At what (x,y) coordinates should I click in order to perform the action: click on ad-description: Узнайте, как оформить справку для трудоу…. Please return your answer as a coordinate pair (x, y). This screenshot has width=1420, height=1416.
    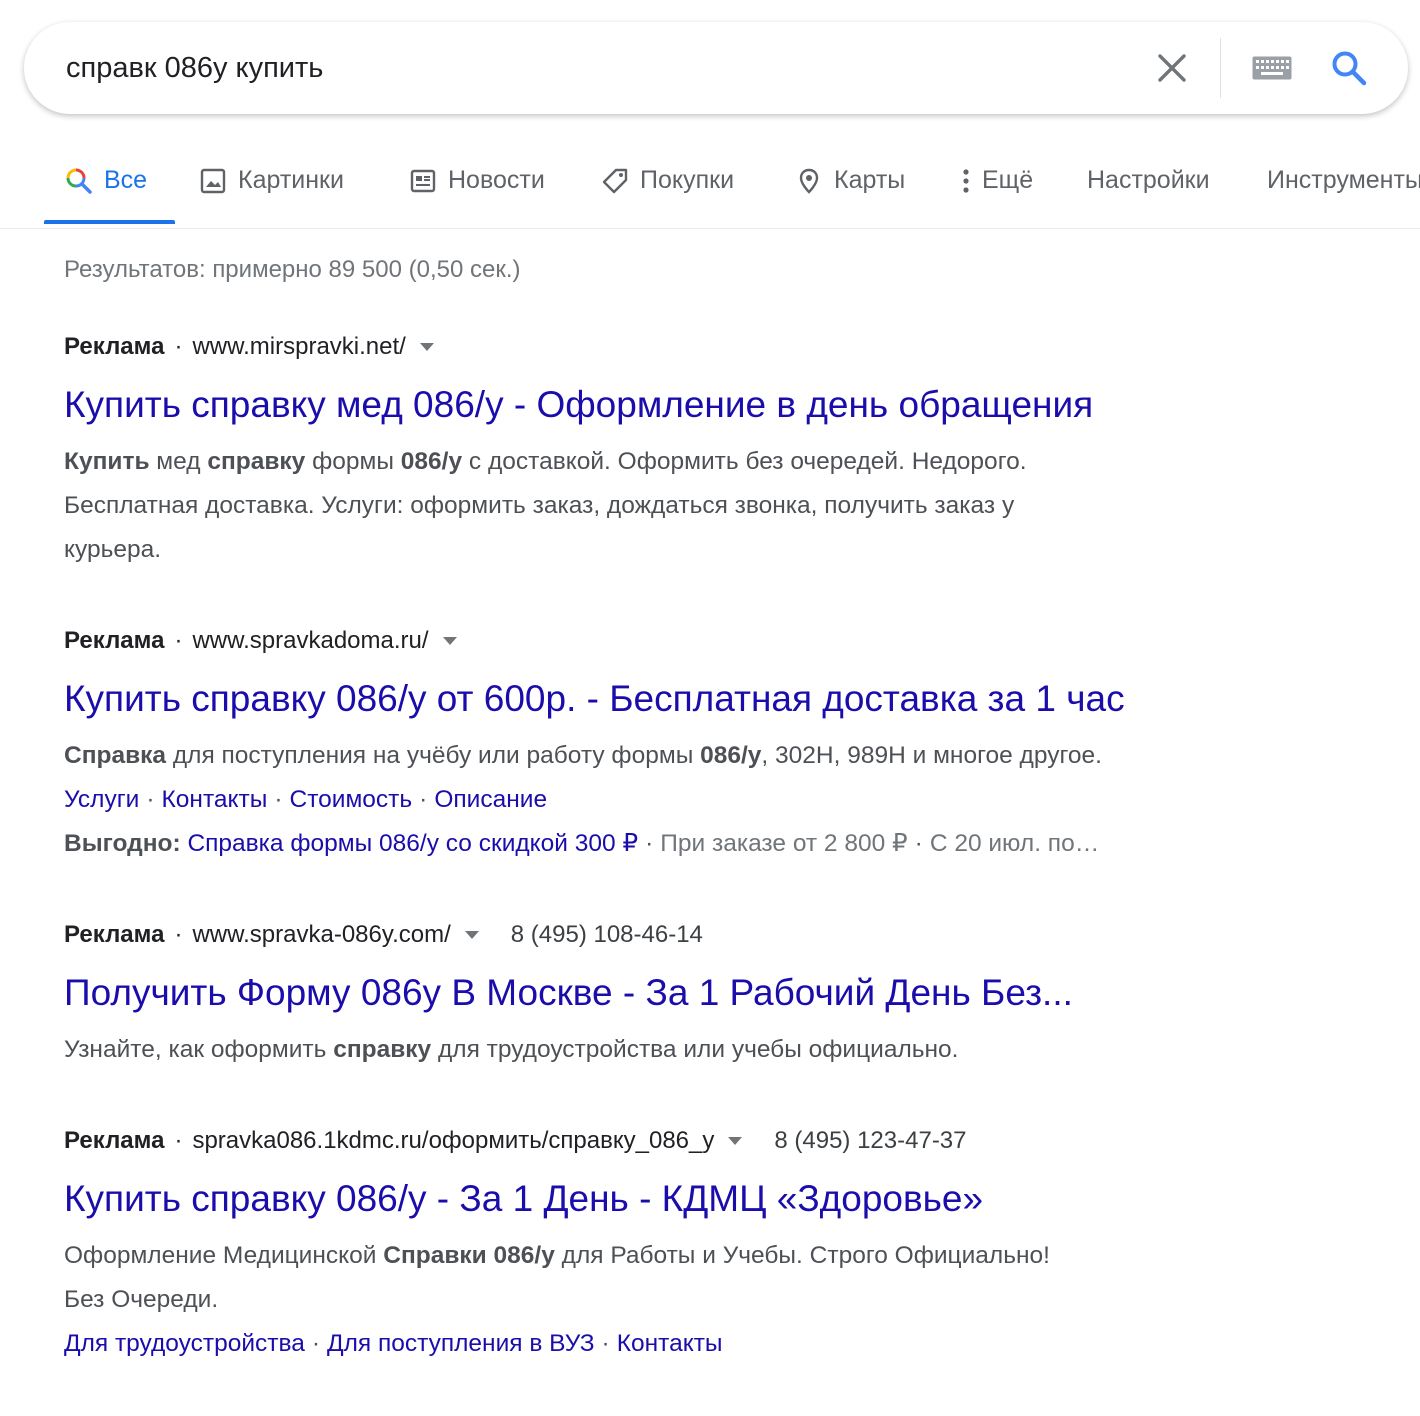
    Looking at the image, I should click on (679, 1050).